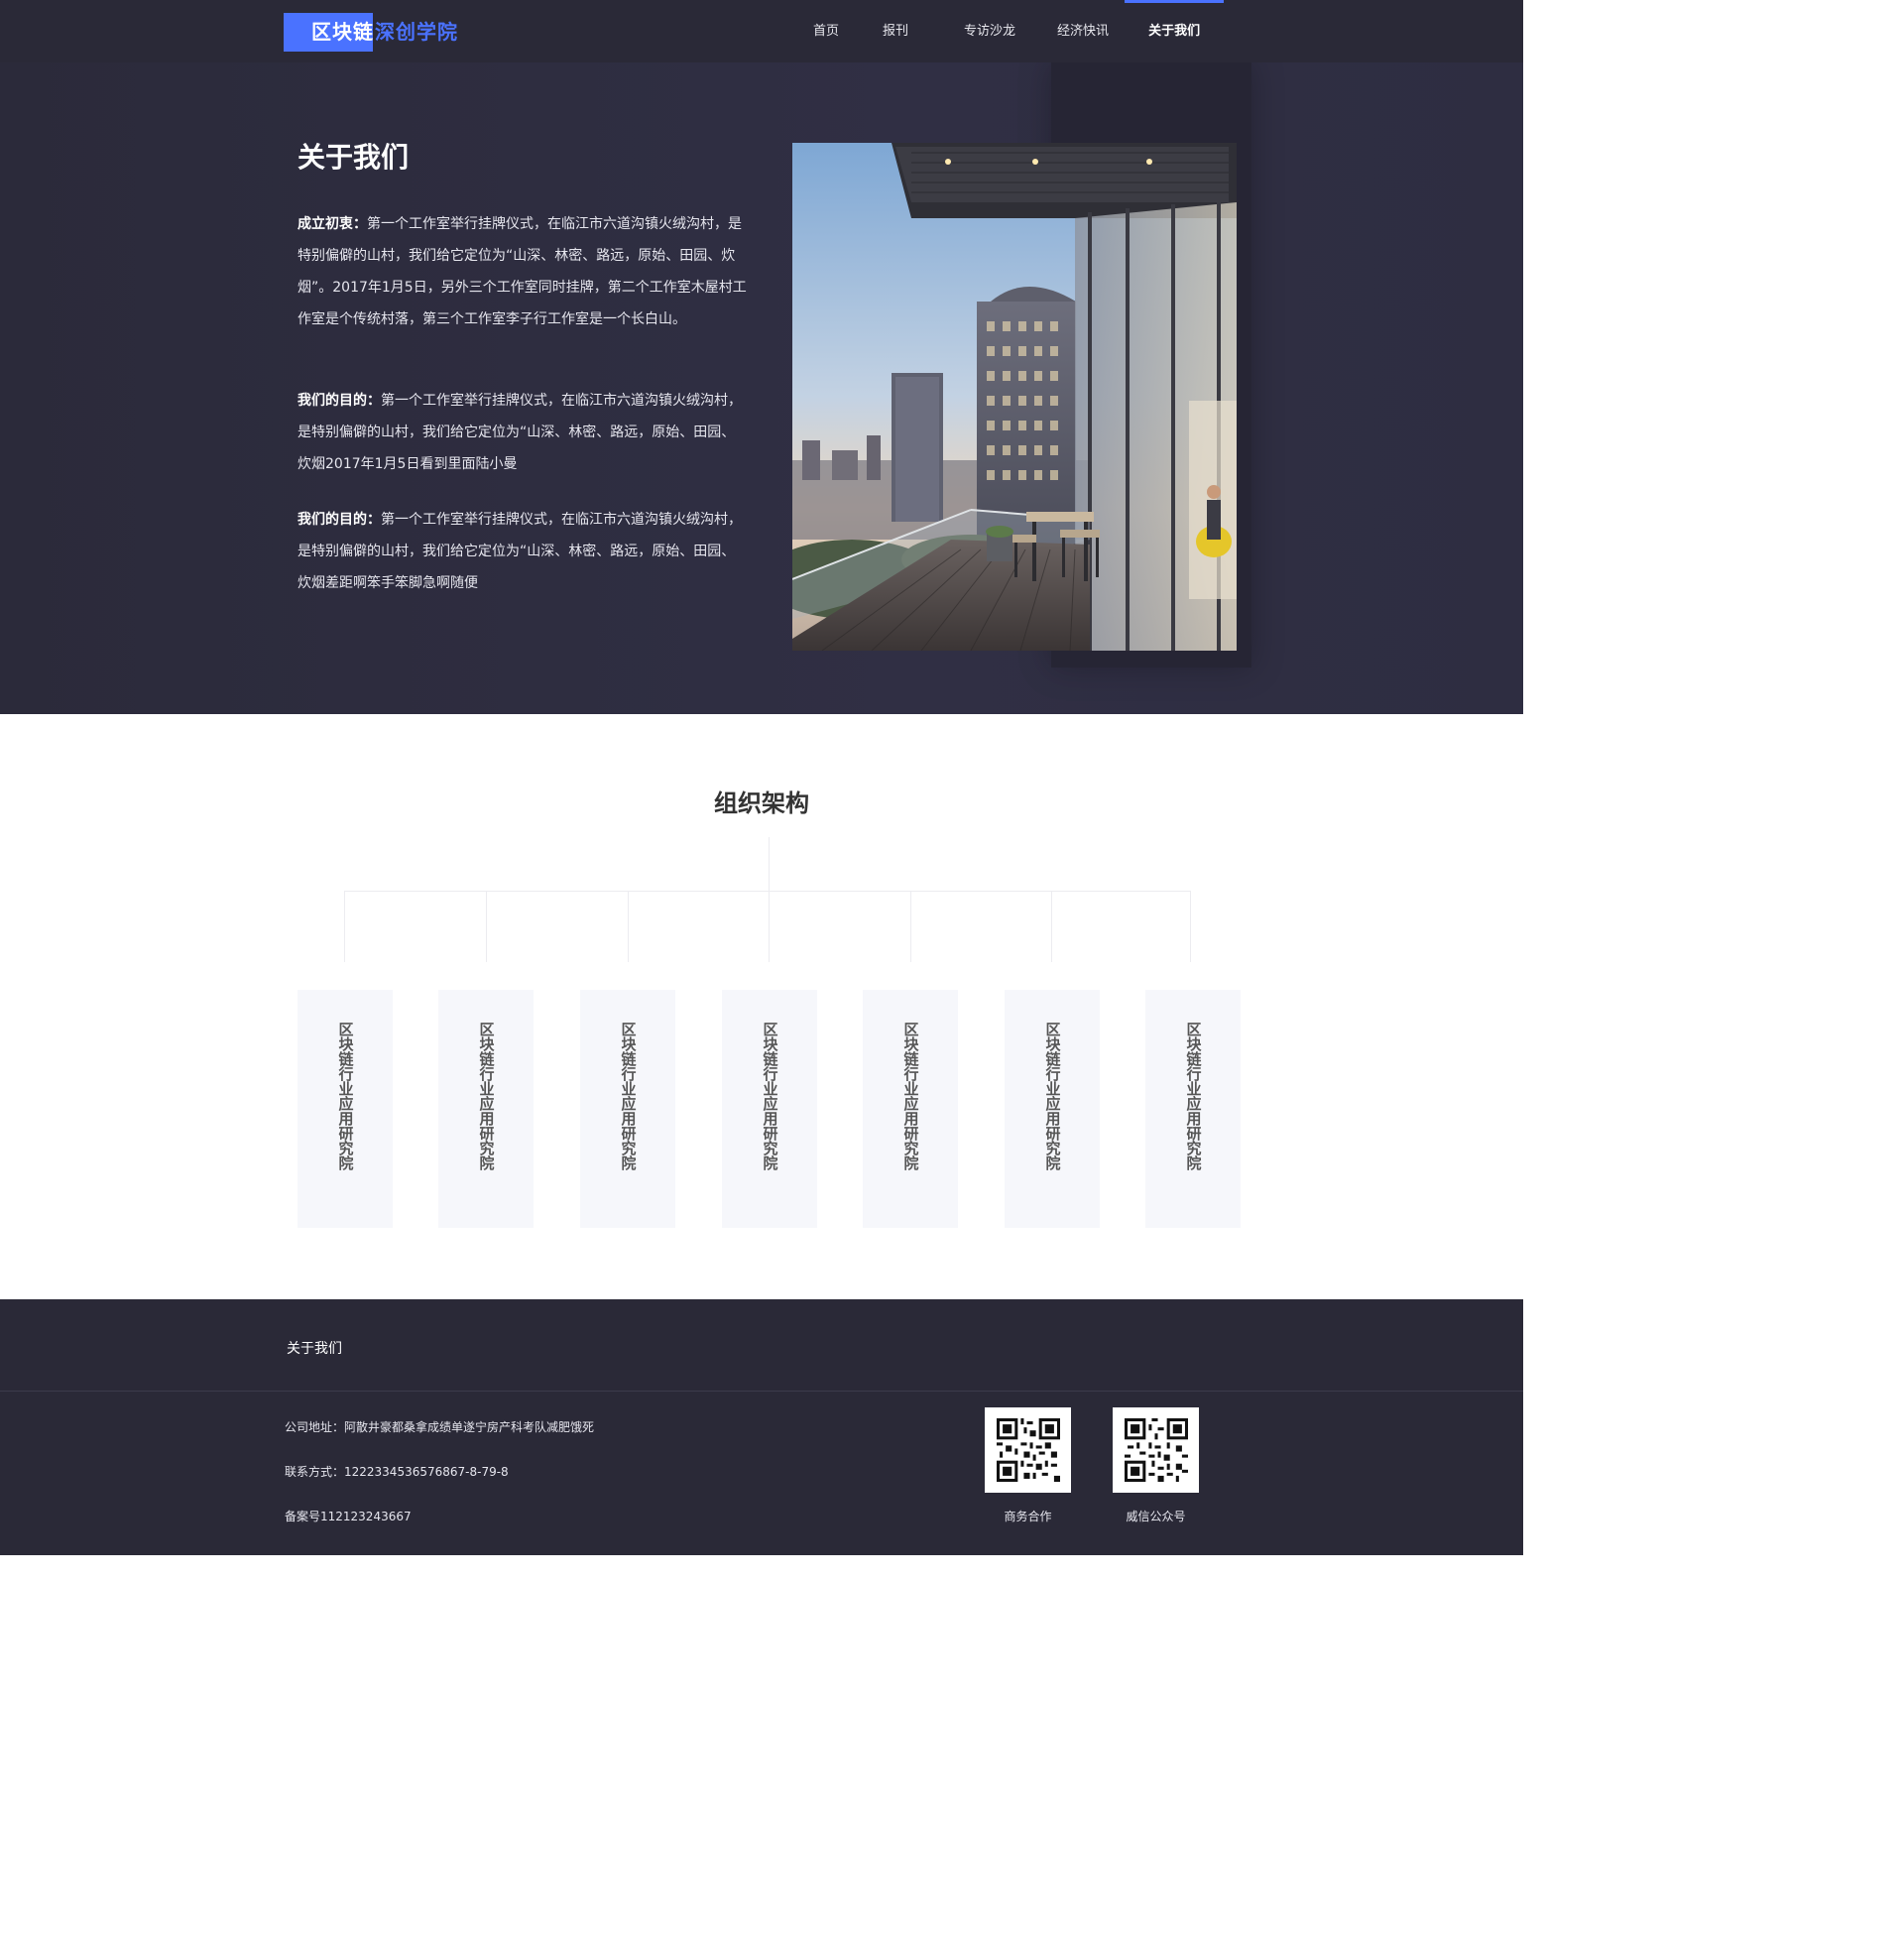  I want to click on qr-label-business: 商务合作, so click(1028, 1516).